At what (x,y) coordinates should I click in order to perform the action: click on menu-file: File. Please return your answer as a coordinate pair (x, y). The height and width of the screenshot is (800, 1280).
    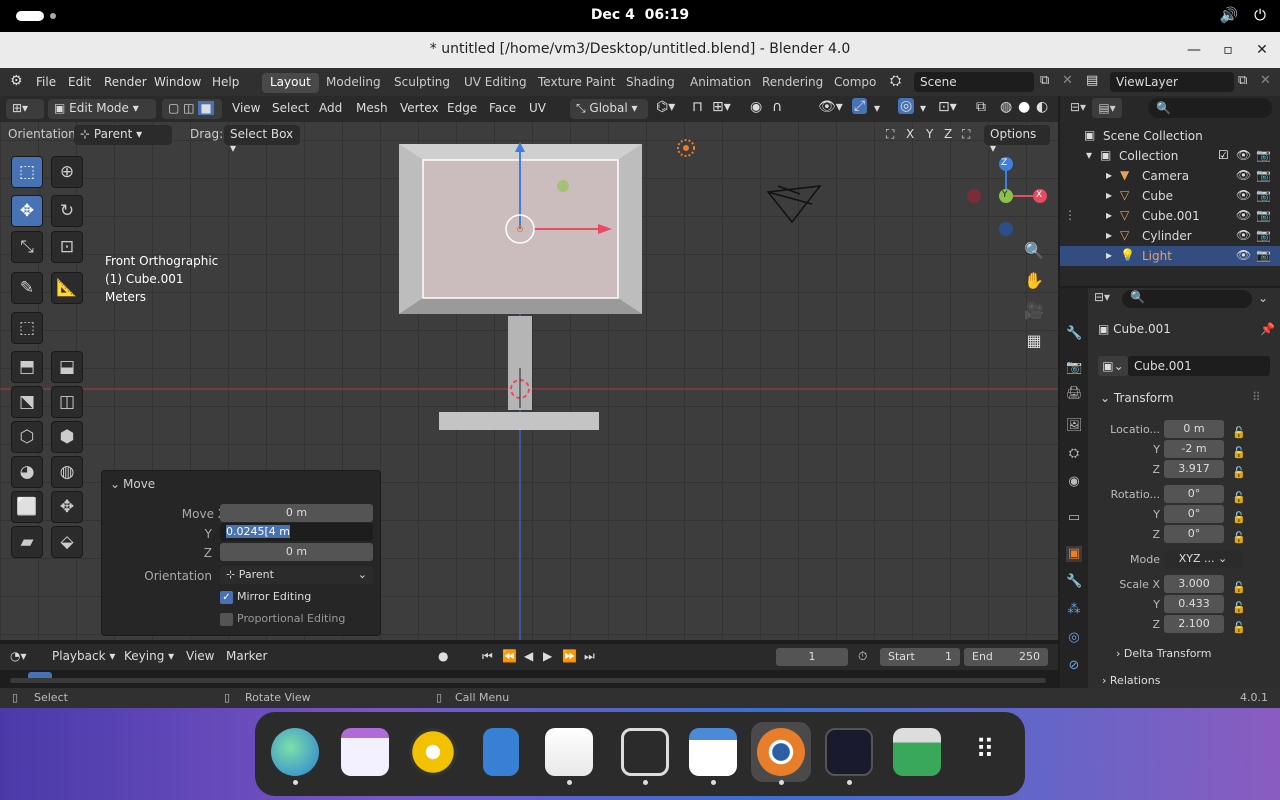
    Looking at the image, I should click on (46, 82).